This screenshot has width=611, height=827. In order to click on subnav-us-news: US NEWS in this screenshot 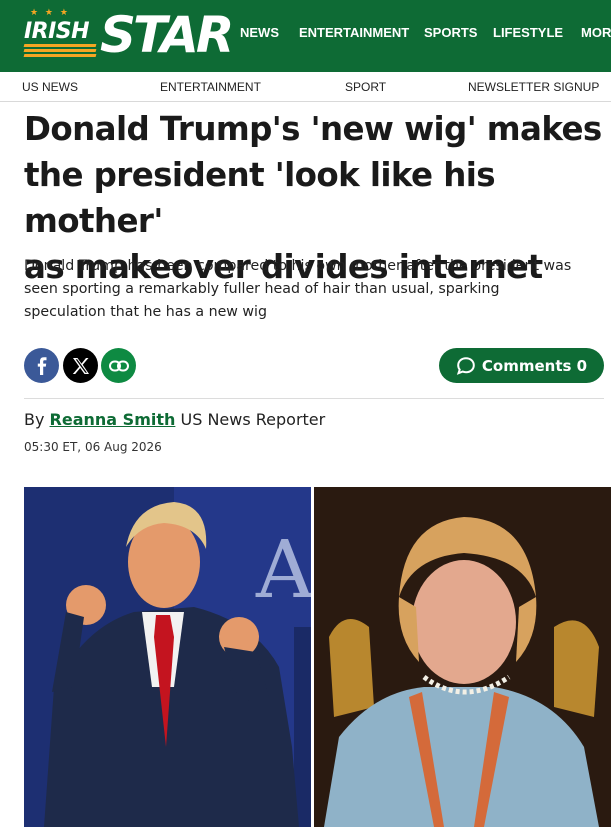, I will do `click(50, 87)`.